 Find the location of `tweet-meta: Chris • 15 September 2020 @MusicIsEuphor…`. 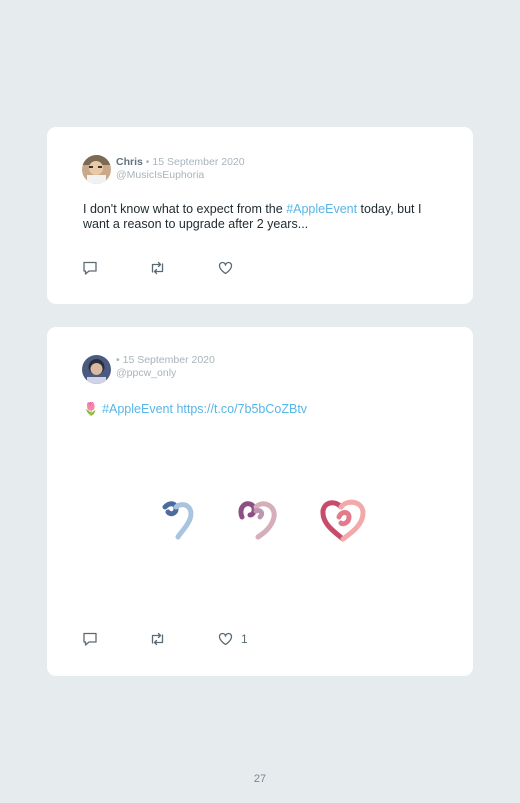

tweet-meta: Chris • 15 September 2020 @MusicIsEuphor… is located at coordinates (180, 169).